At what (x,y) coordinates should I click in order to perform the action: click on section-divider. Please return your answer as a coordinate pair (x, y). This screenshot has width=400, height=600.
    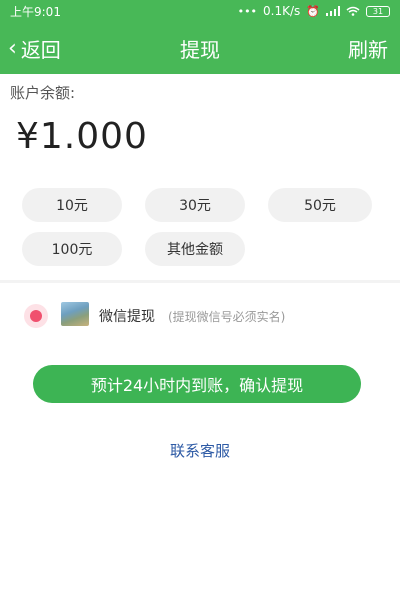
    Looking at the image, I should click on (200, 281).